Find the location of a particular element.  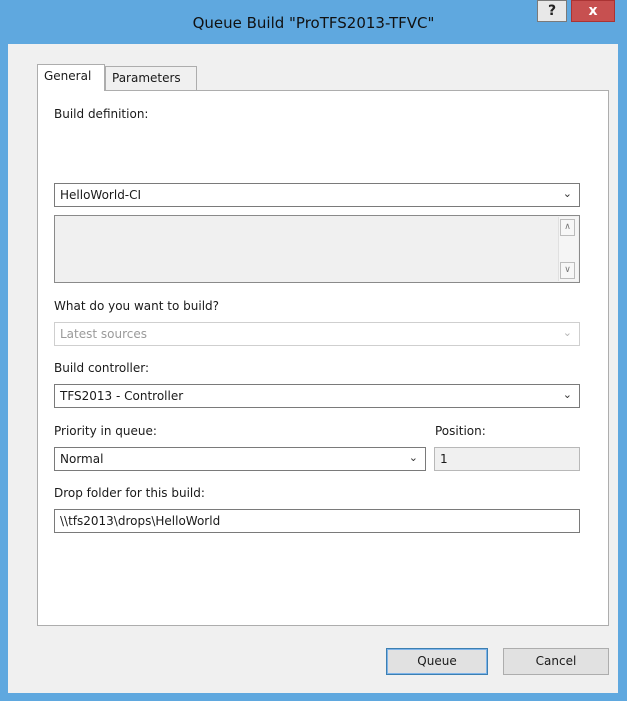

what-to-build-value: Latest sources is located at coordinates (103, 334).